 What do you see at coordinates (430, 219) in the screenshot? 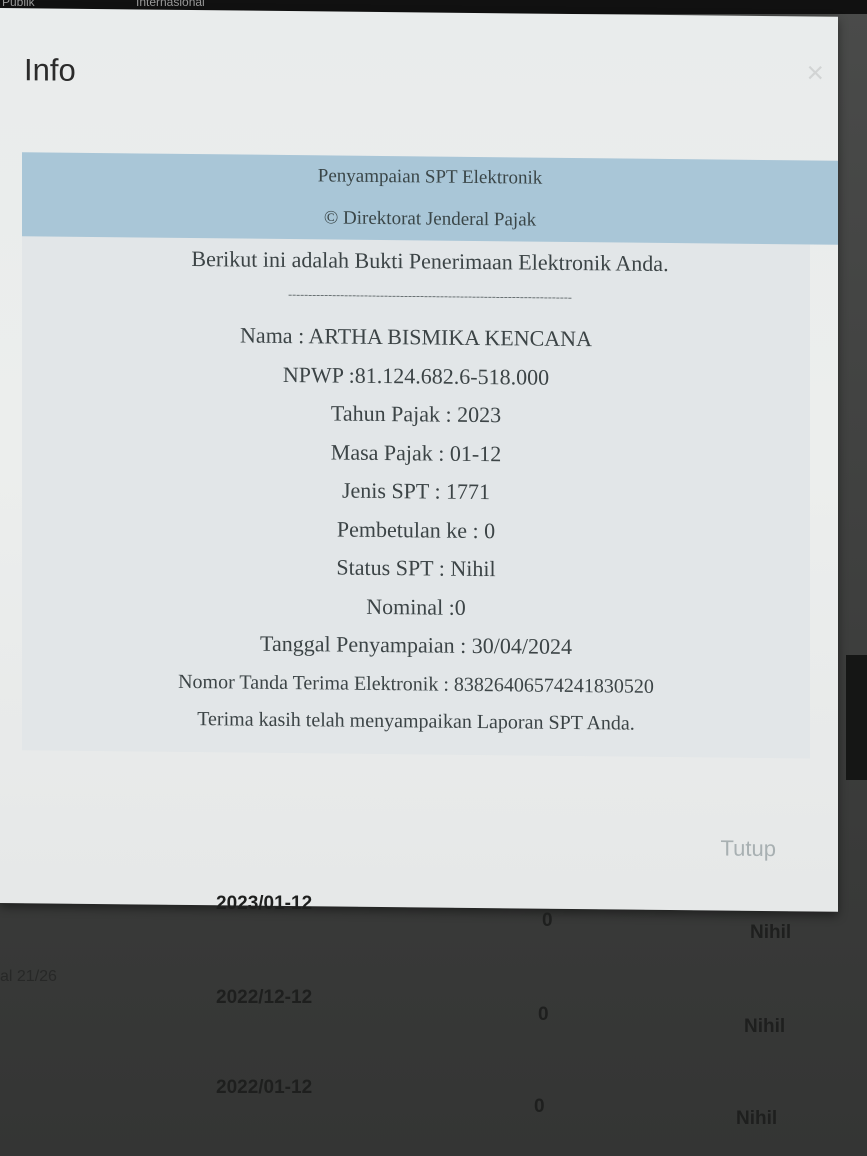
I see `receipt-header-copyright: © Direktorat Jenderal Pajak` at bounding box center [430, 219].